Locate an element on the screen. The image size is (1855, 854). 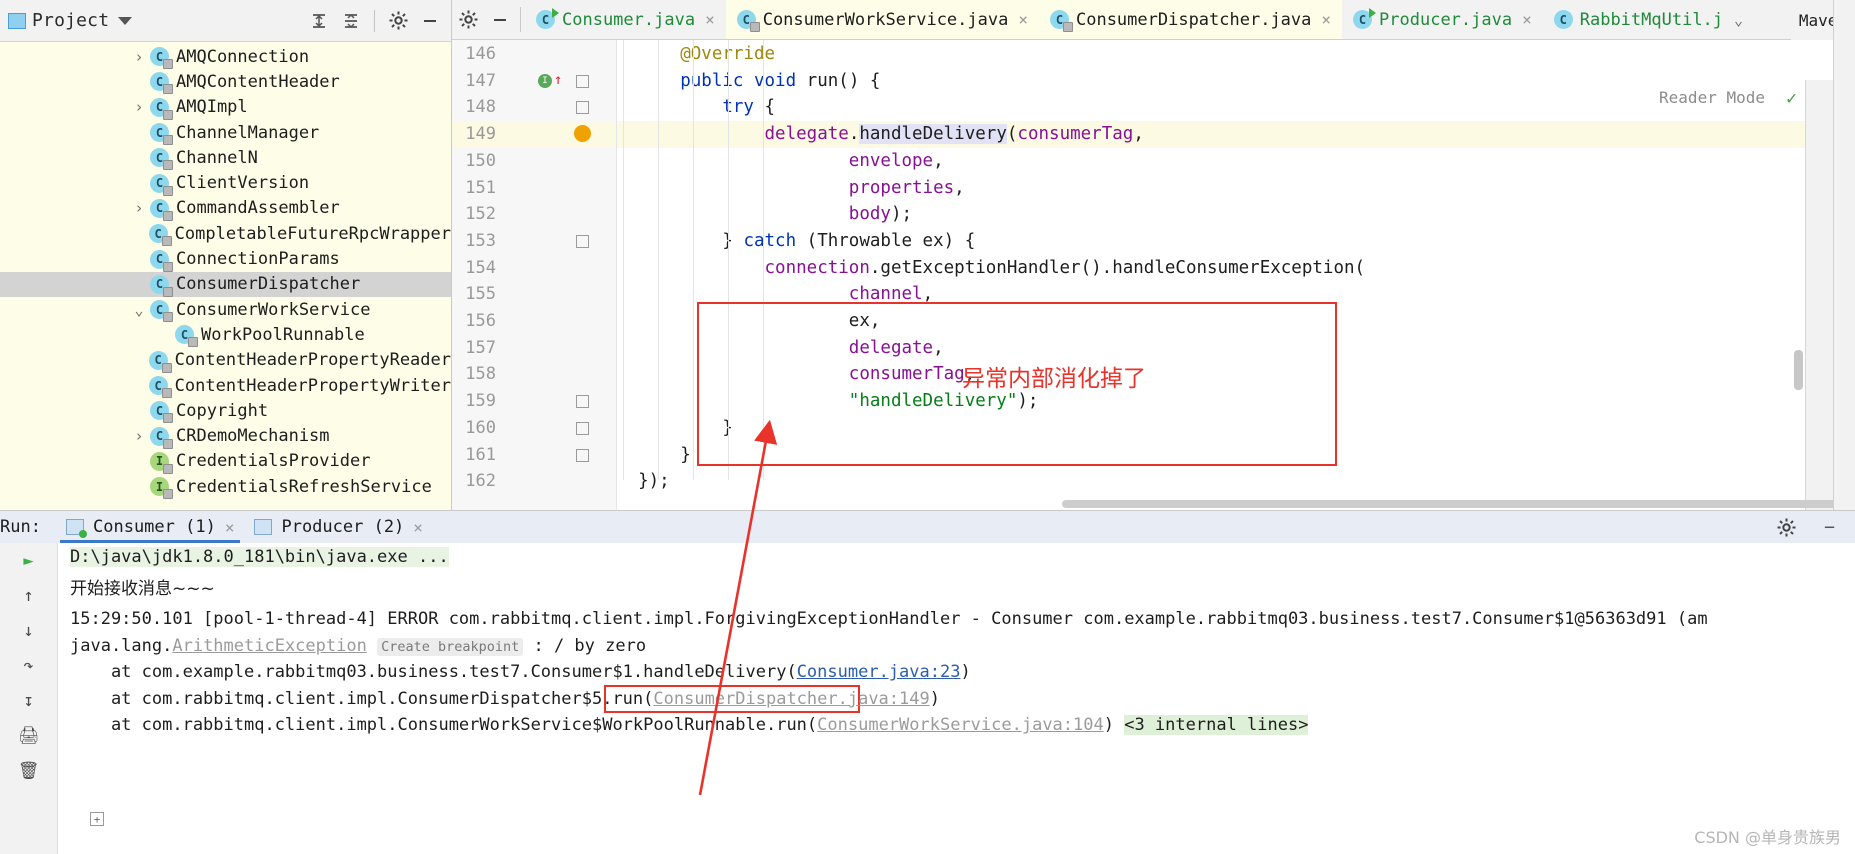
code-line: @Override is located at coordinates (696, 54).